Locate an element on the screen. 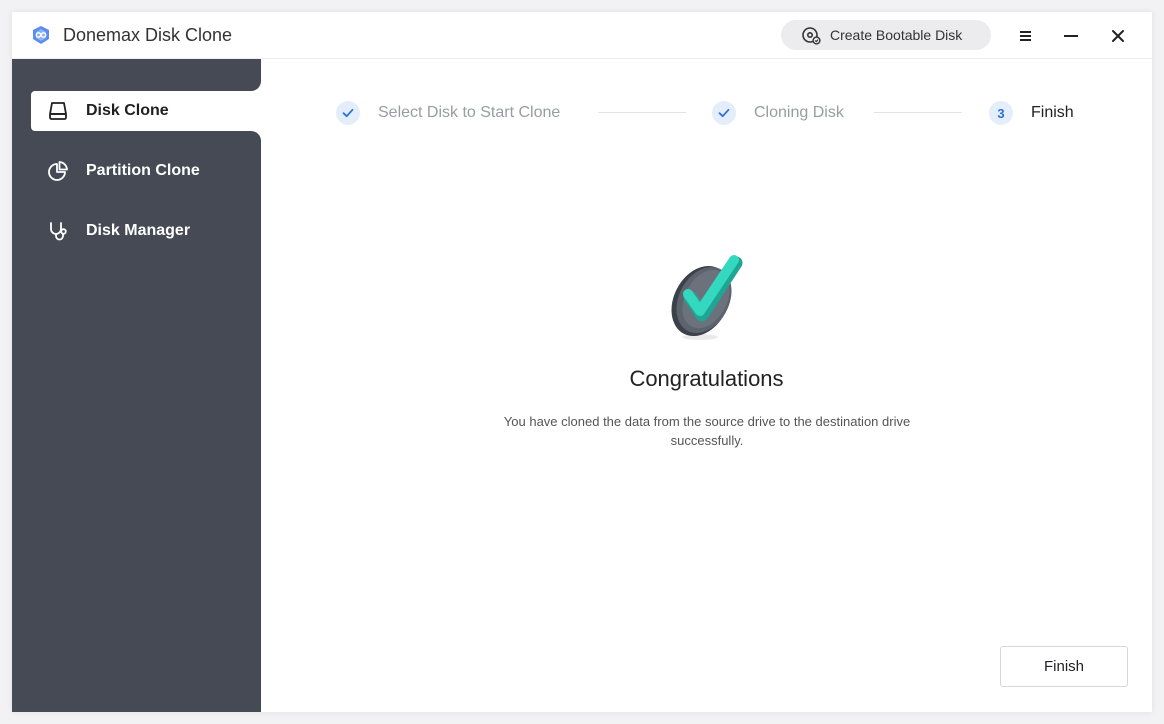 This screenshot has width=1164, height=724. step-finish: 3 Finish is located at coordinates (1031, 113).